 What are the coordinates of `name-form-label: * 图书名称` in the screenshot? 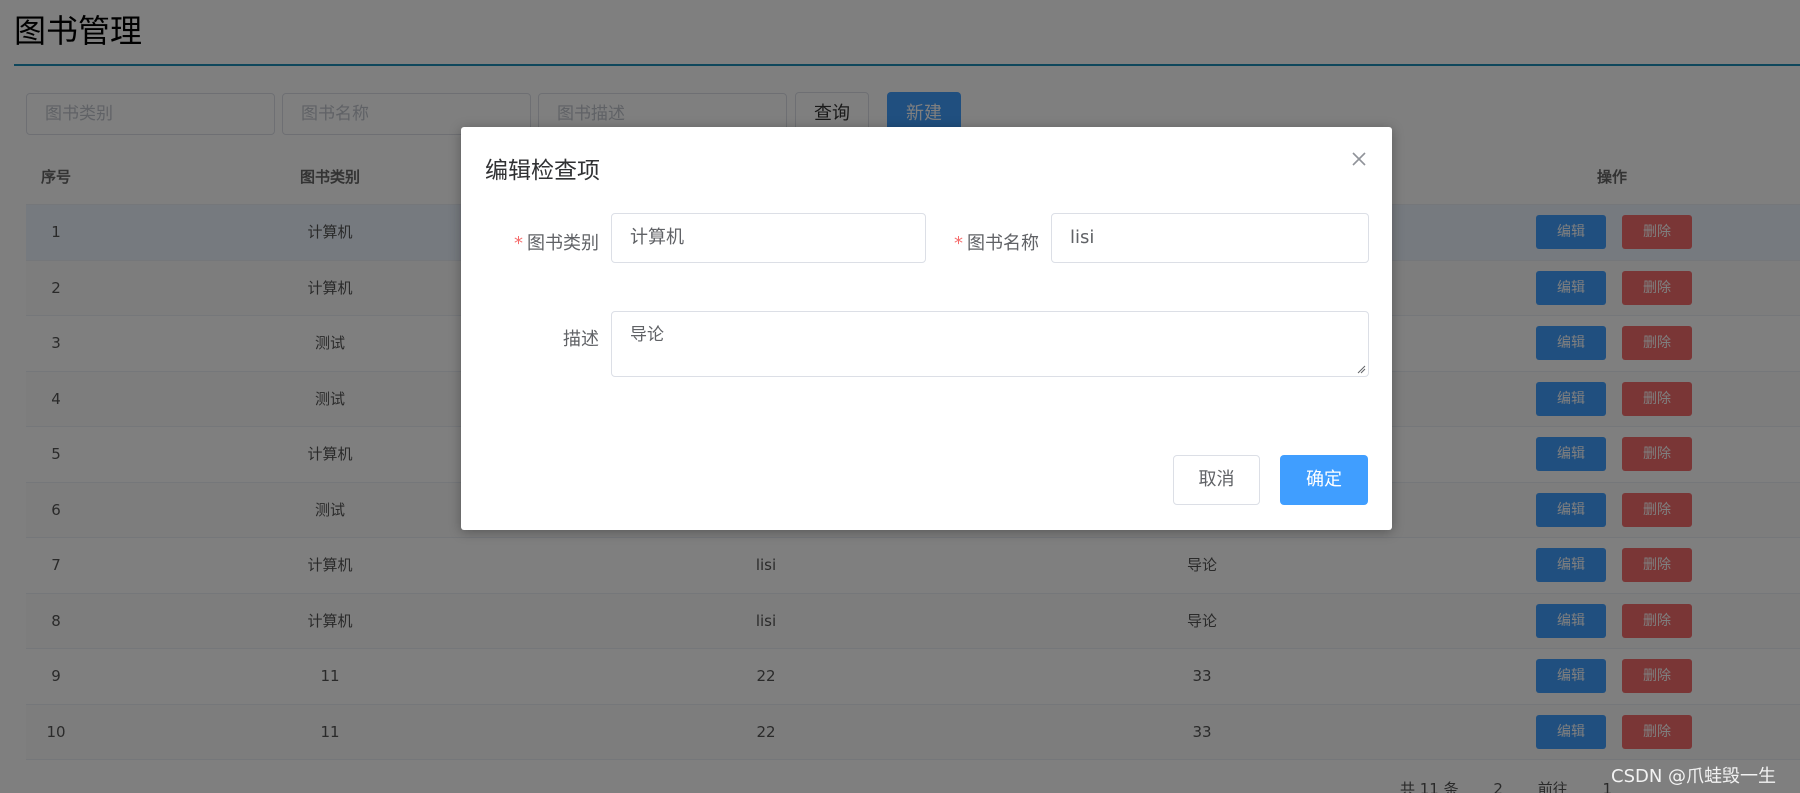 It's located at (990, 242).